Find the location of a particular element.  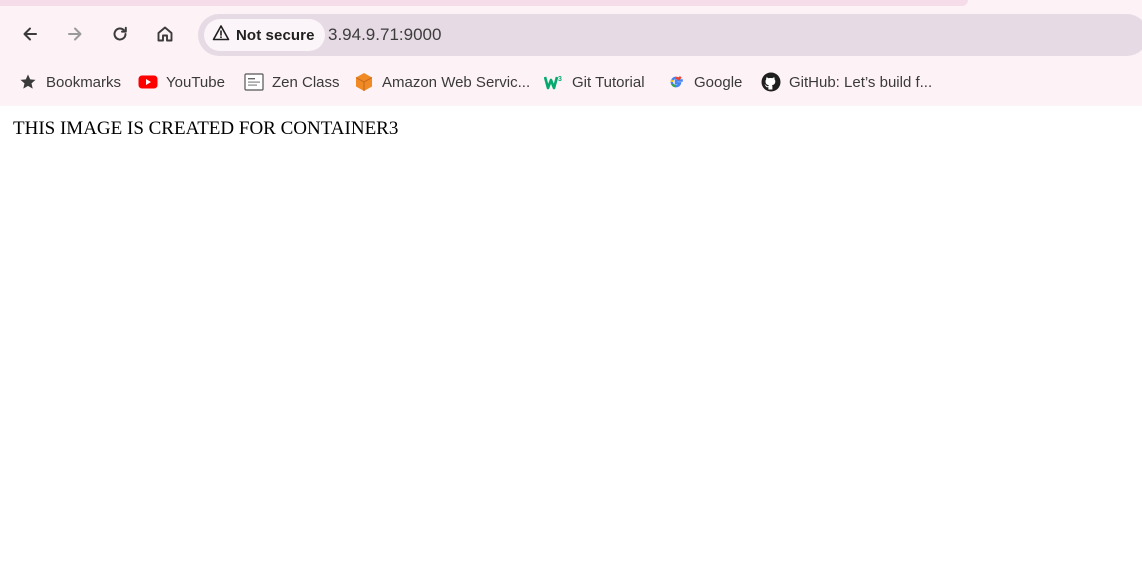

reload-button is located at coordinates (120, 34).